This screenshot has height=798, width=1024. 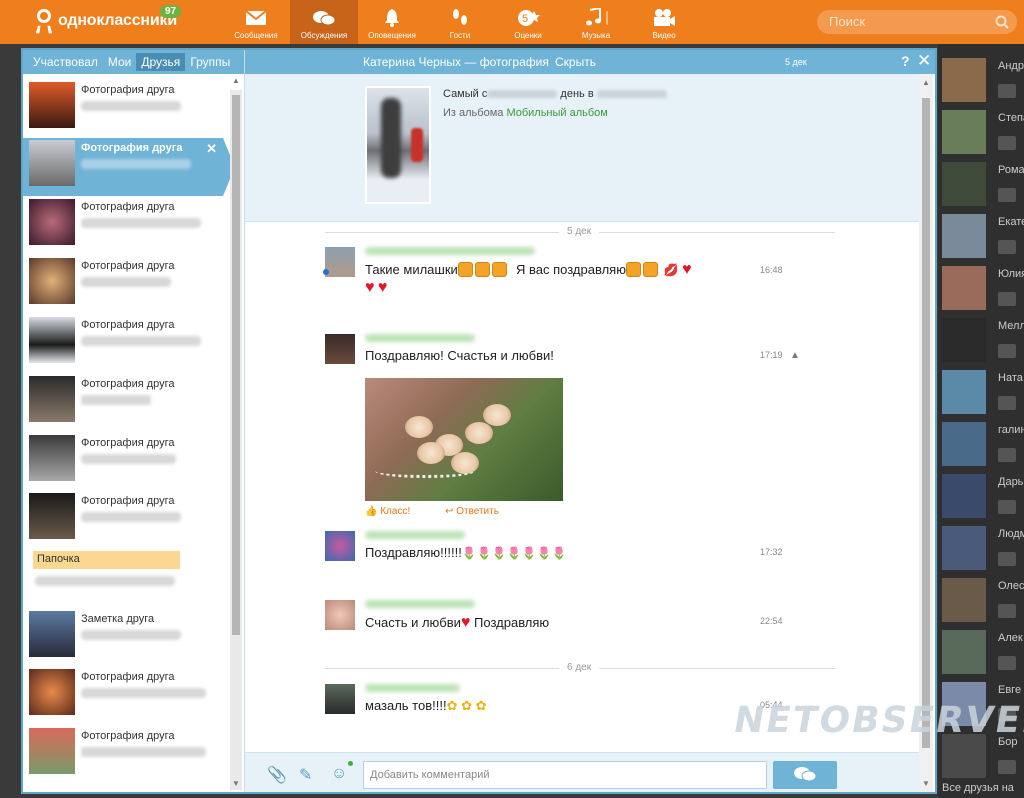 I want to click on like-button: 👍 Класс!, so click(x=395, y=511).